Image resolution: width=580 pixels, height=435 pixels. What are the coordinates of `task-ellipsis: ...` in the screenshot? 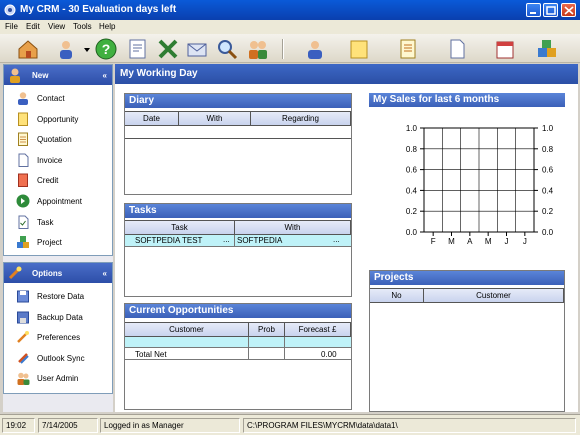 It's located at (226, 239).